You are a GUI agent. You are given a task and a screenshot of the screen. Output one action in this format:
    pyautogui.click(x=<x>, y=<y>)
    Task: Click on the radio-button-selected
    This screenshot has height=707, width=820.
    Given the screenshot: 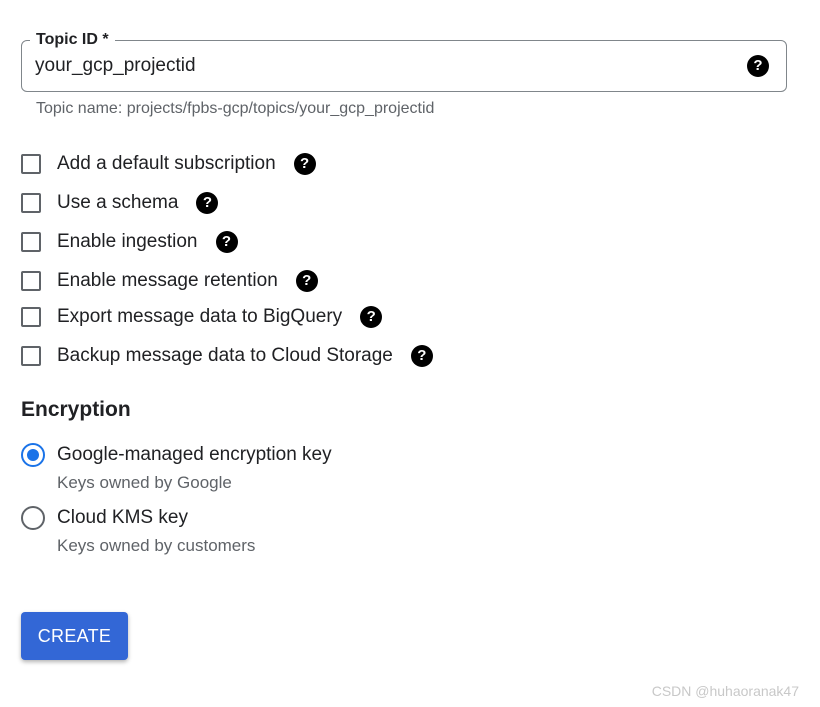 What is the action you would take?
    pyautogui.click(x=33, y=455)
    